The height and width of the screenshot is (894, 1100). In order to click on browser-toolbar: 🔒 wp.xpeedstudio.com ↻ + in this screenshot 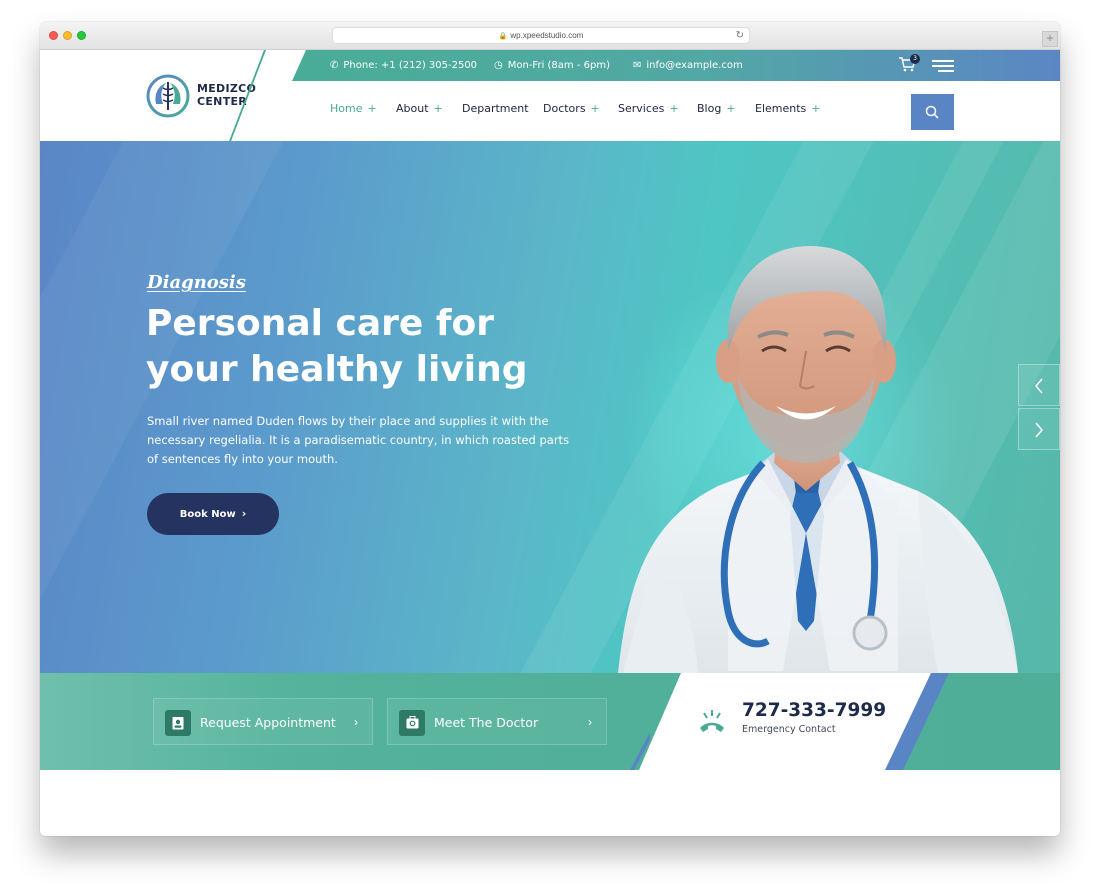, I will do `click(550, 36)`.